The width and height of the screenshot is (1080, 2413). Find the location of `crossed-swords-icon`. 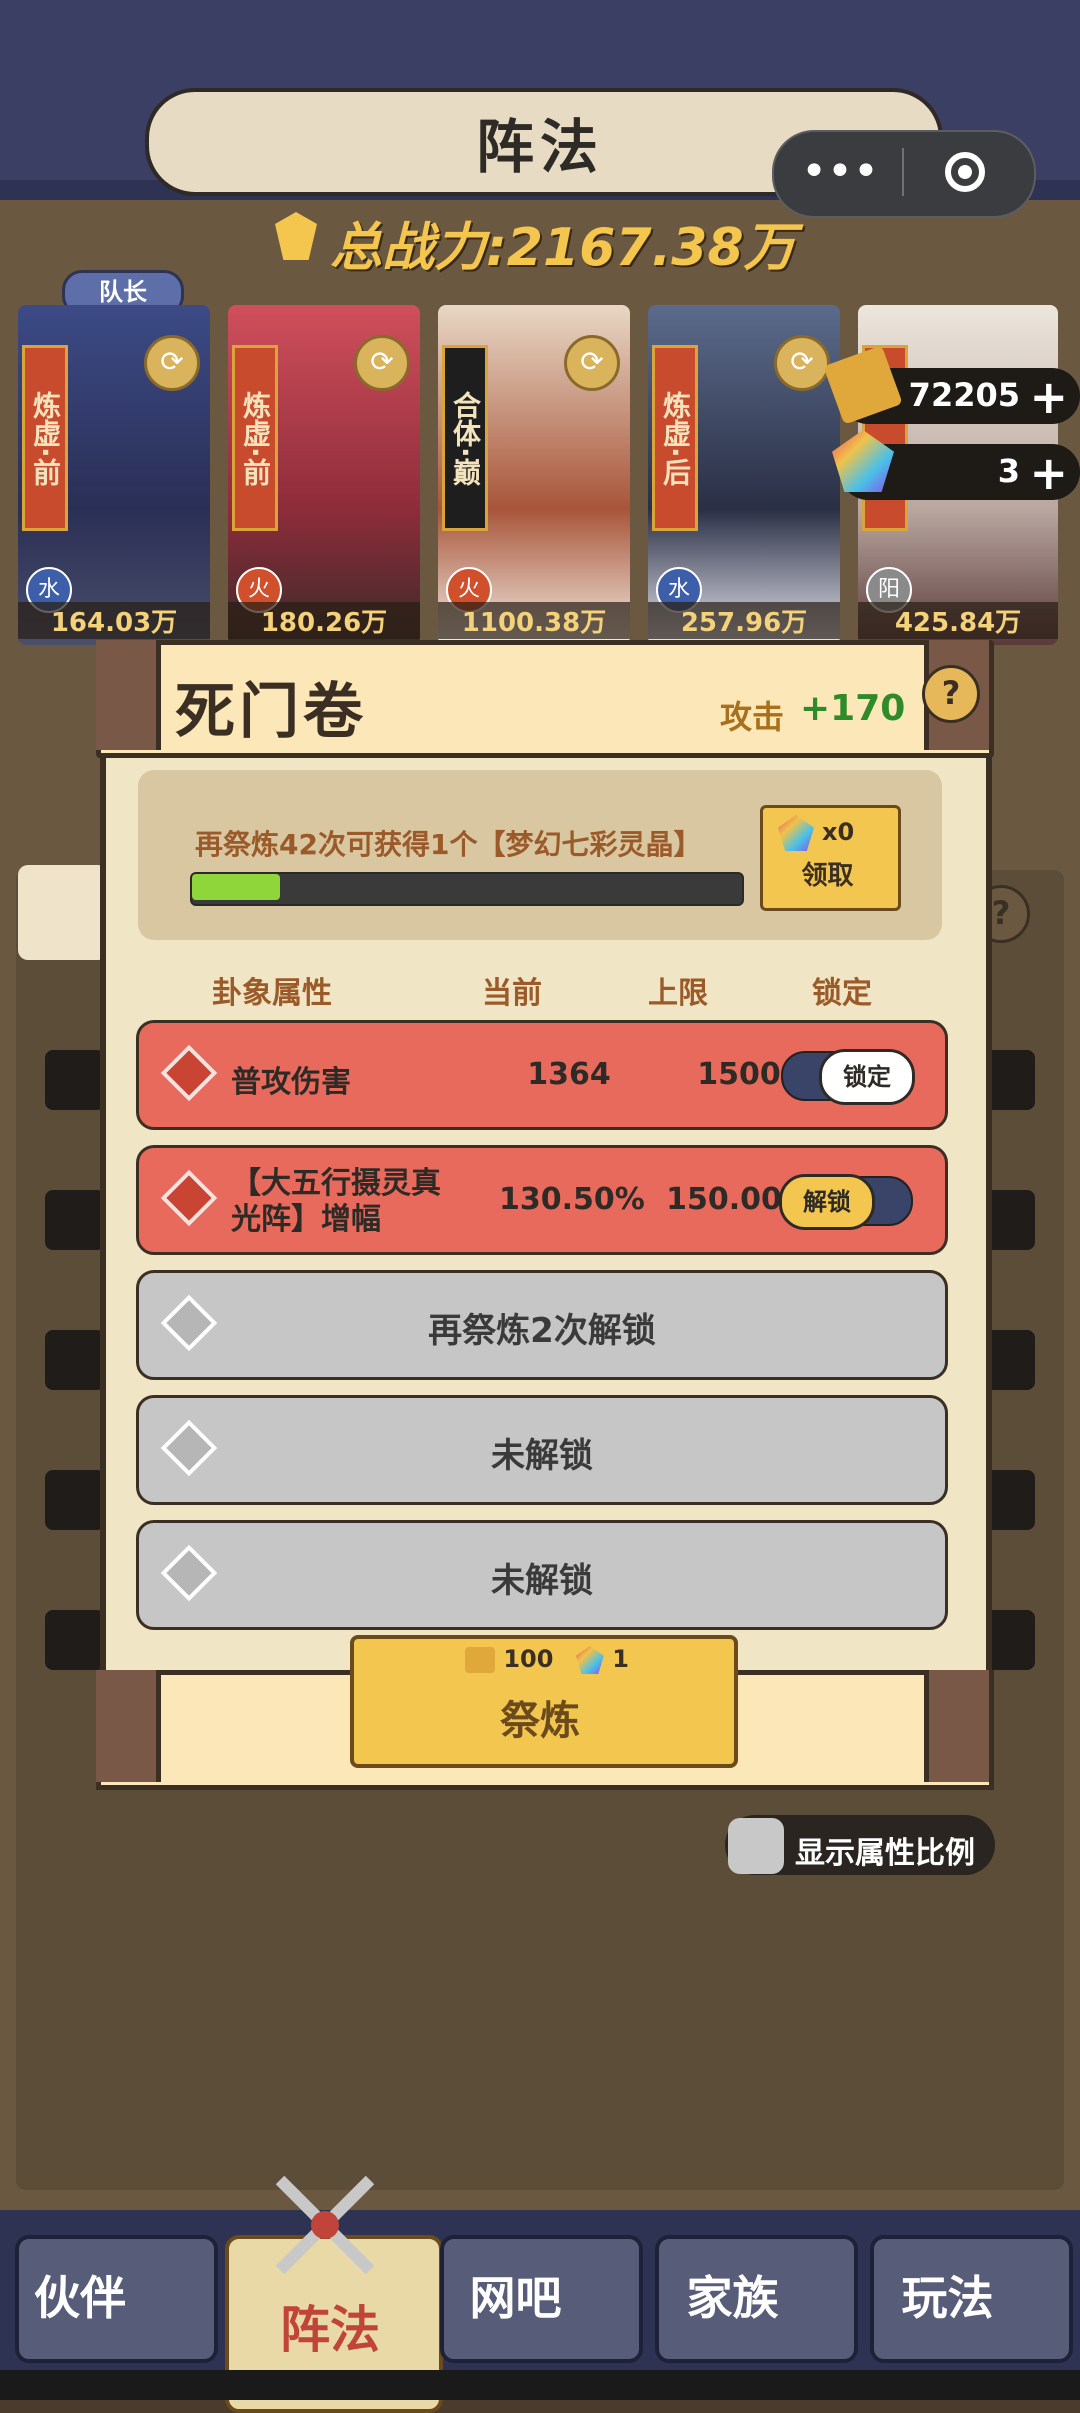

crossed-swords-icon is located at coordinates (325, 2225).